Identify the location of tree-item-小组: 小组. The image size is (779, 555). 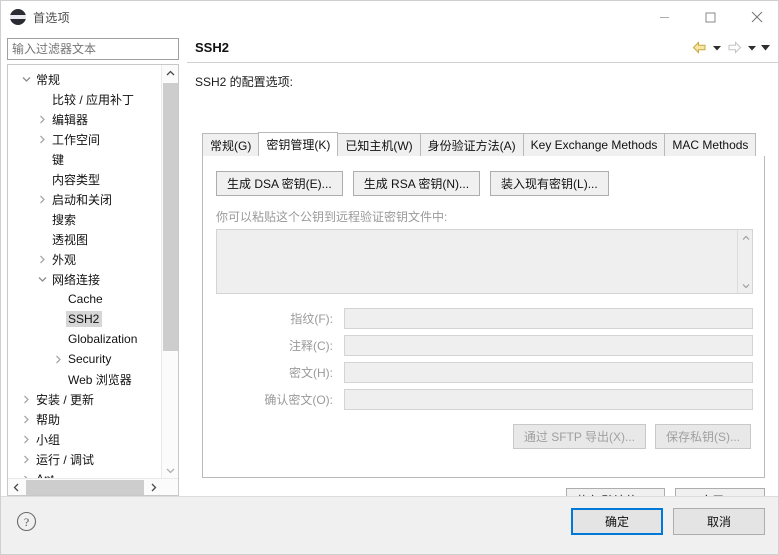
(85, 439).